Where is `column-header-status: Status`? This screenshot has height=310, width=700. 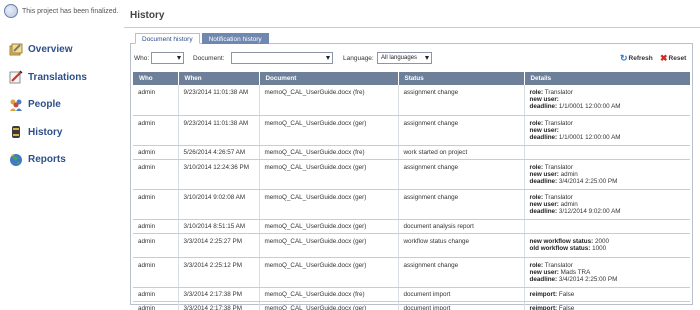
column-header-status: Status is located at coordinates (461, 78).